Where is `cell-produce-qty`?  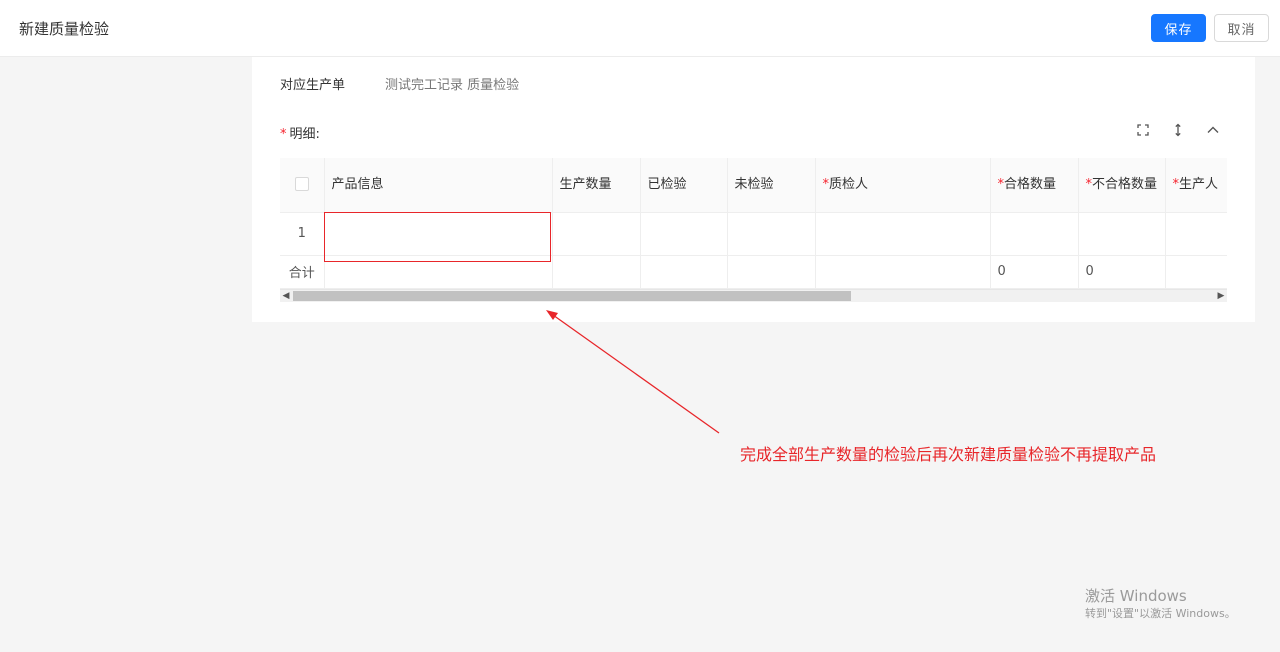 cell-produce-qty is located at coordinates (596, 234).